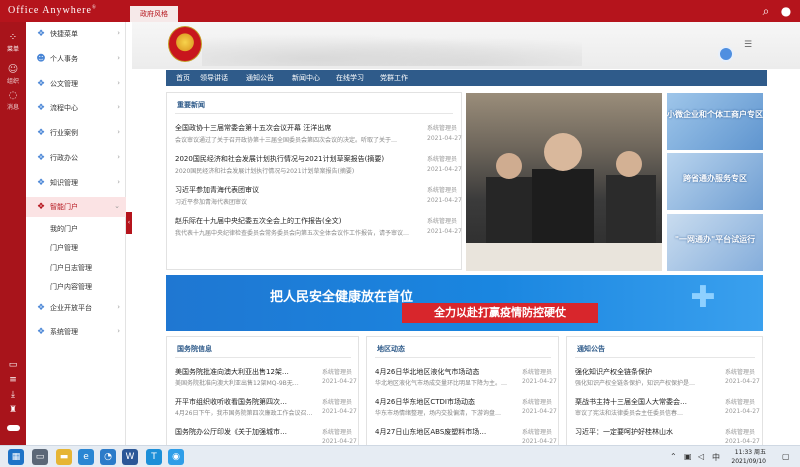 This screenshot has width=800, height=467. I want to click on list-icon: ≡, so click(13, 380).